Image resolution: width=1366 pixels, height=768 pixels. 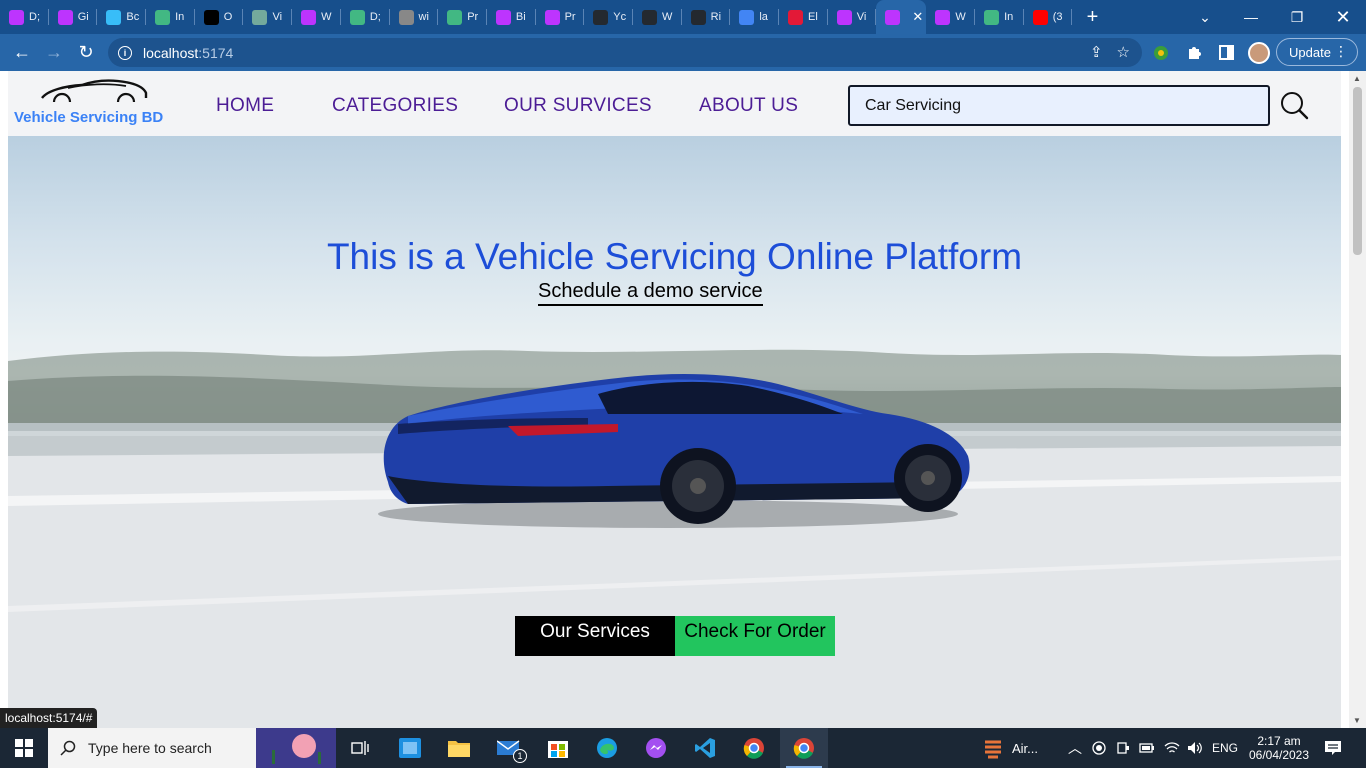 I want to click on task-view-icon, so click(x=360, y=748).